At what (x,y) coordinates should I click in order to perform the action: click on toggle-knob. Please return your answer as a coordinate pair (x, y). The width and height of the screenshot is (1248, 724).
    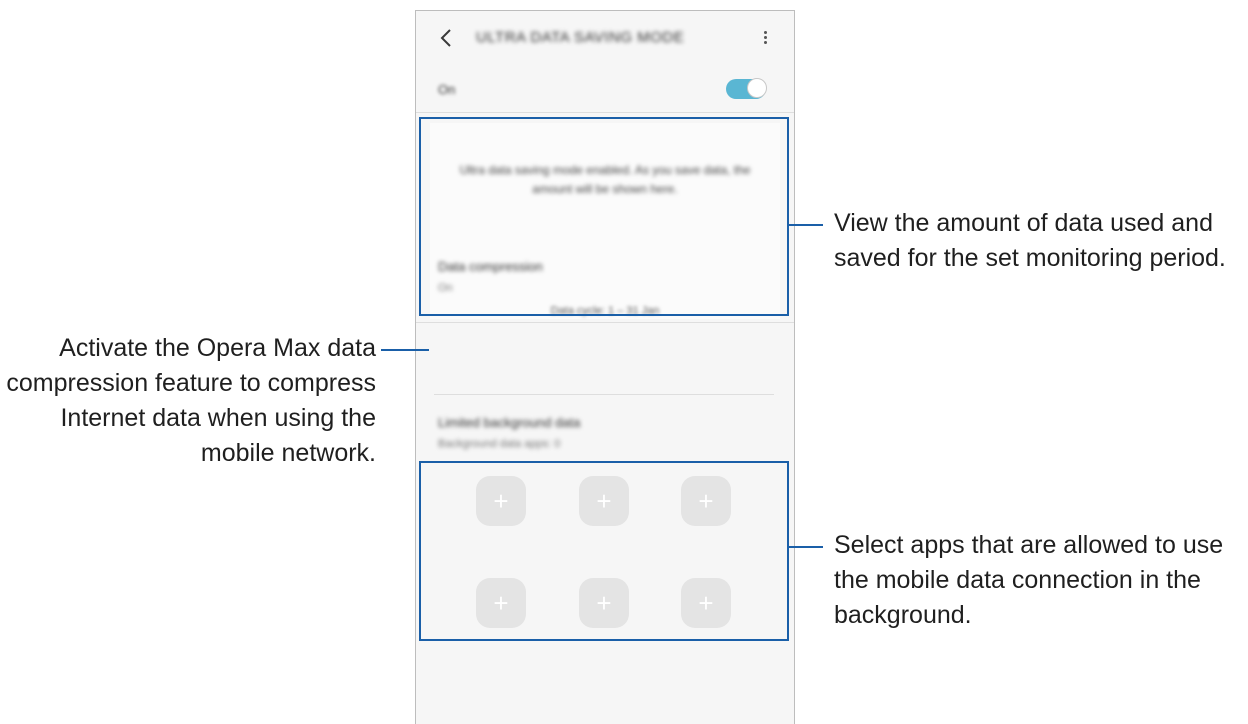
    Looking at the image, I should click on (757, 88).